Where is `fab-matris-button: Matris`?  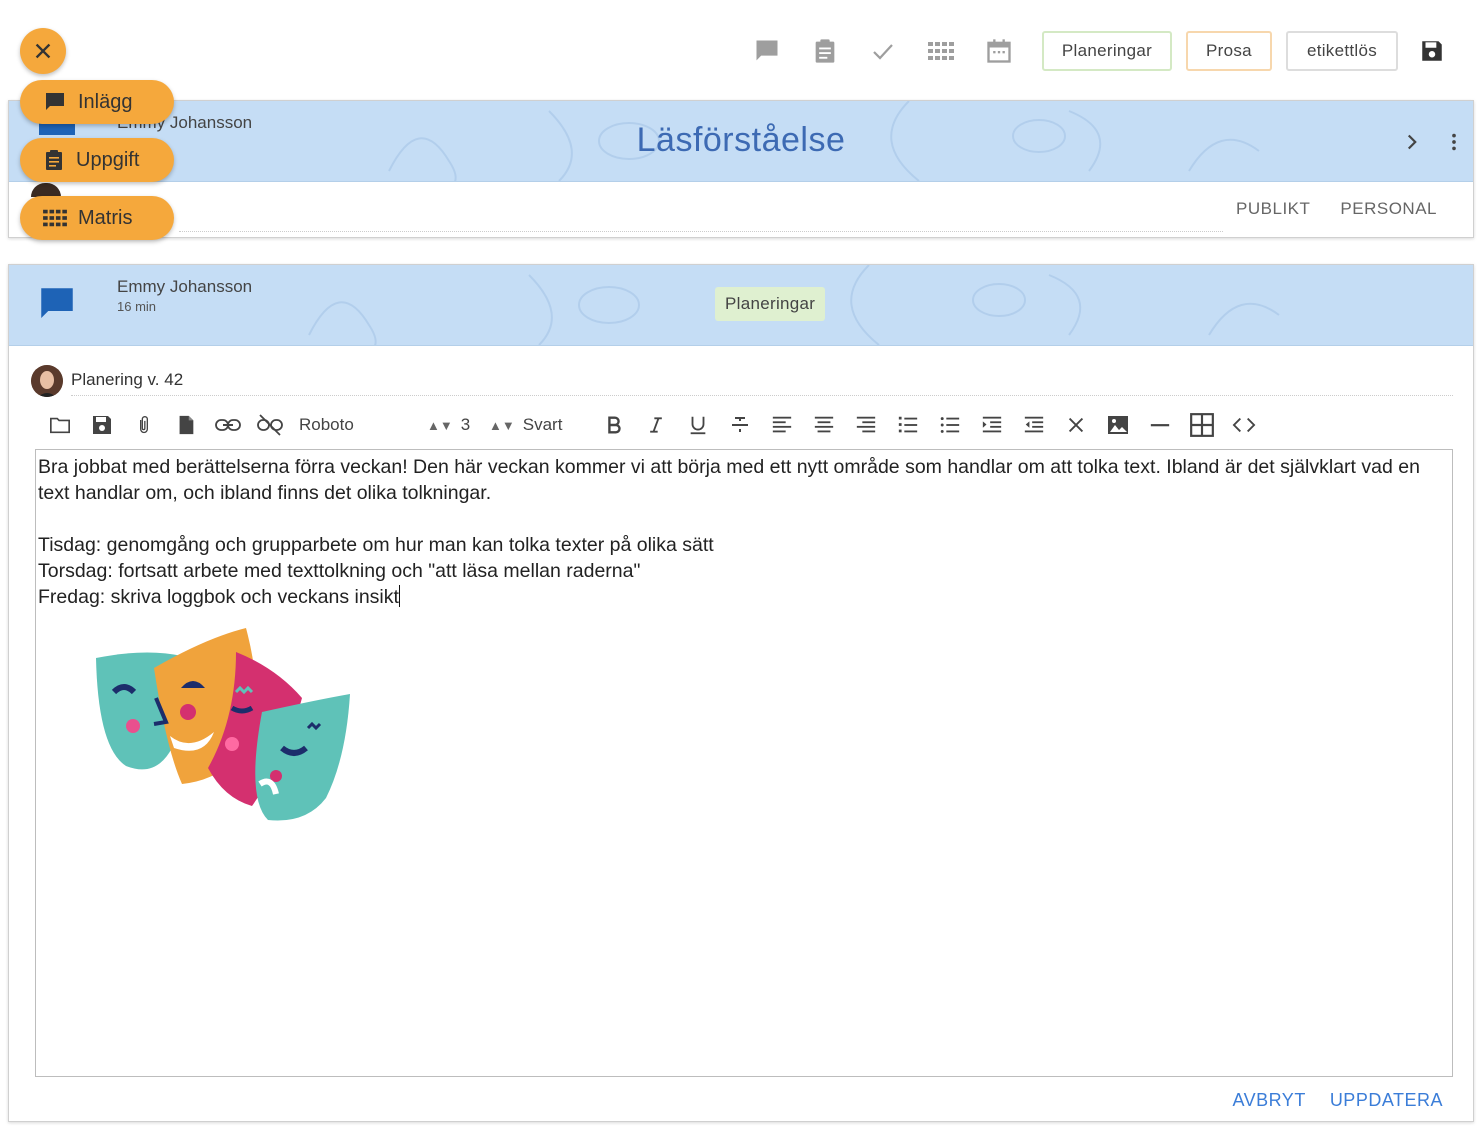 fab-matris-button: Matris is located at coordinates (97, 218).